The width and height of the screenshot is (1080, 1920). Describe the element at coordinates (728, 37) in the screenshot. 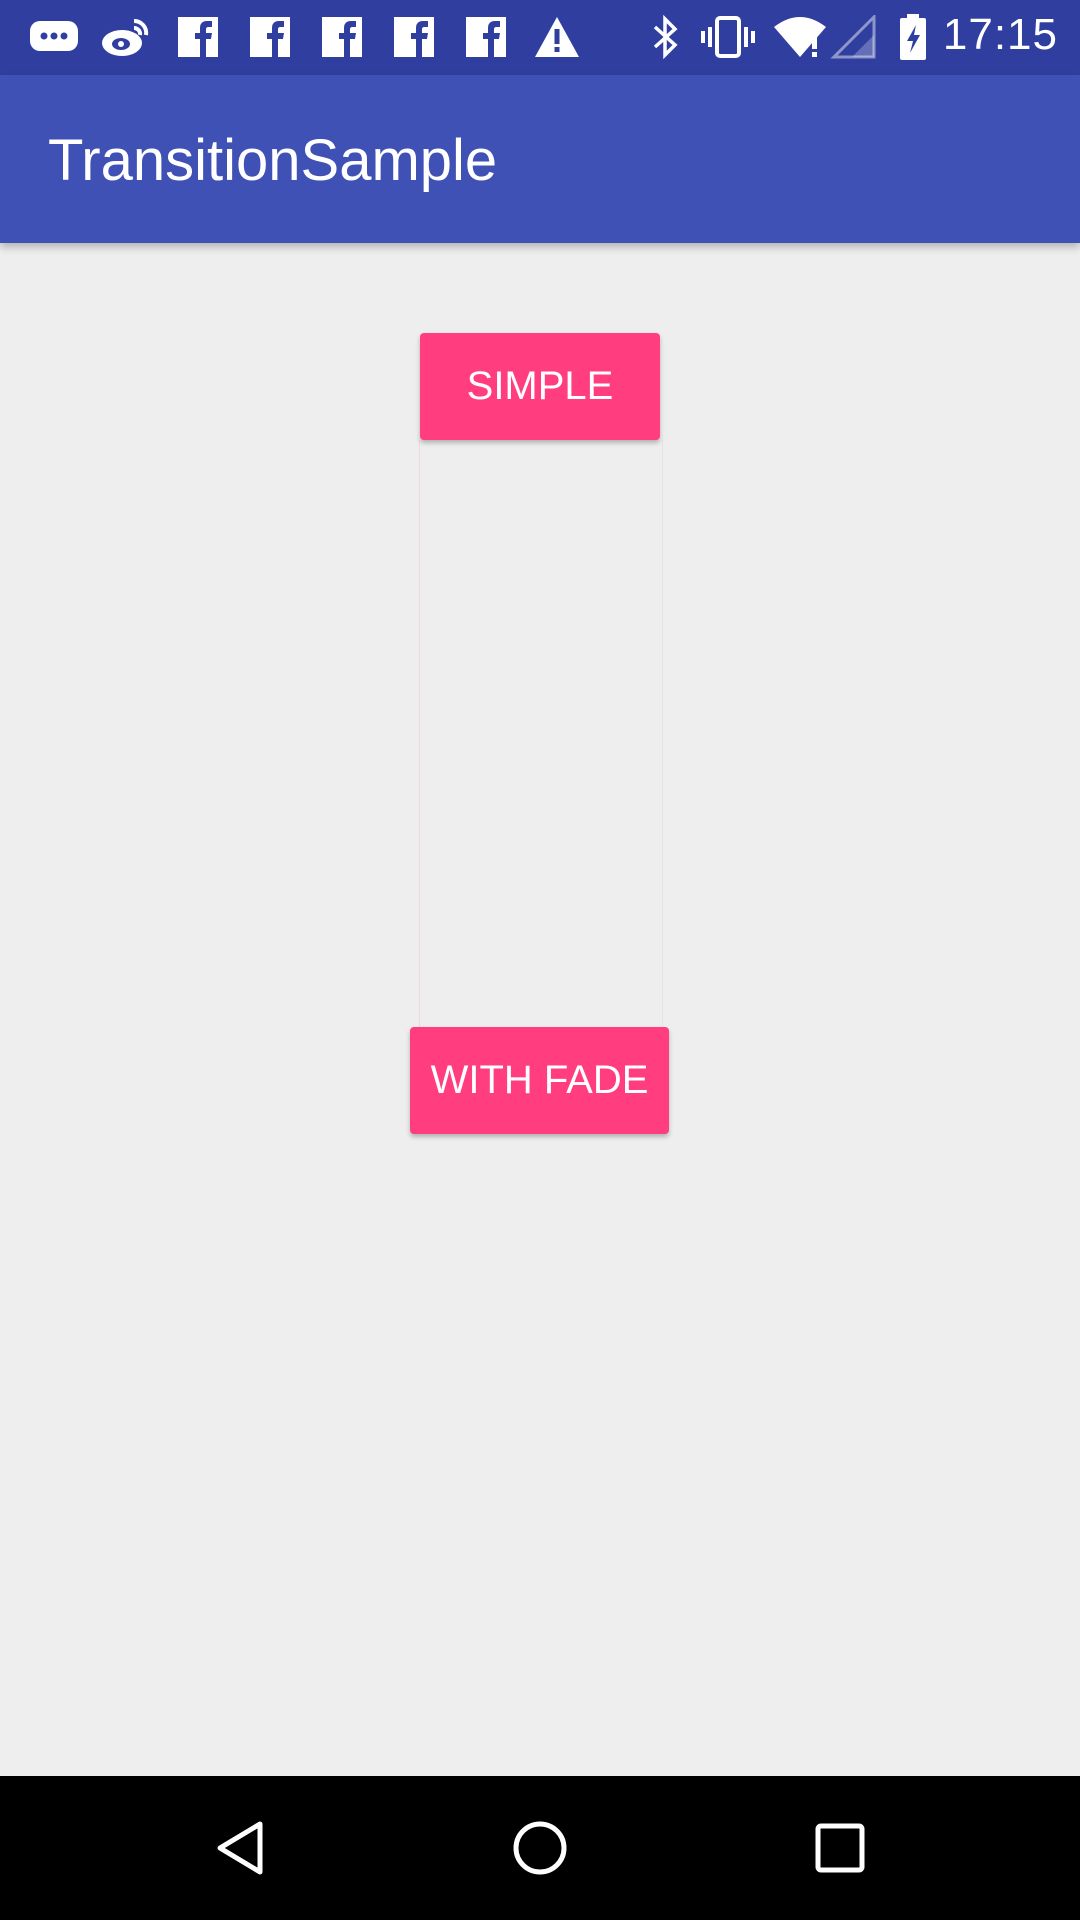

I see `vibrate-icon` at that location.